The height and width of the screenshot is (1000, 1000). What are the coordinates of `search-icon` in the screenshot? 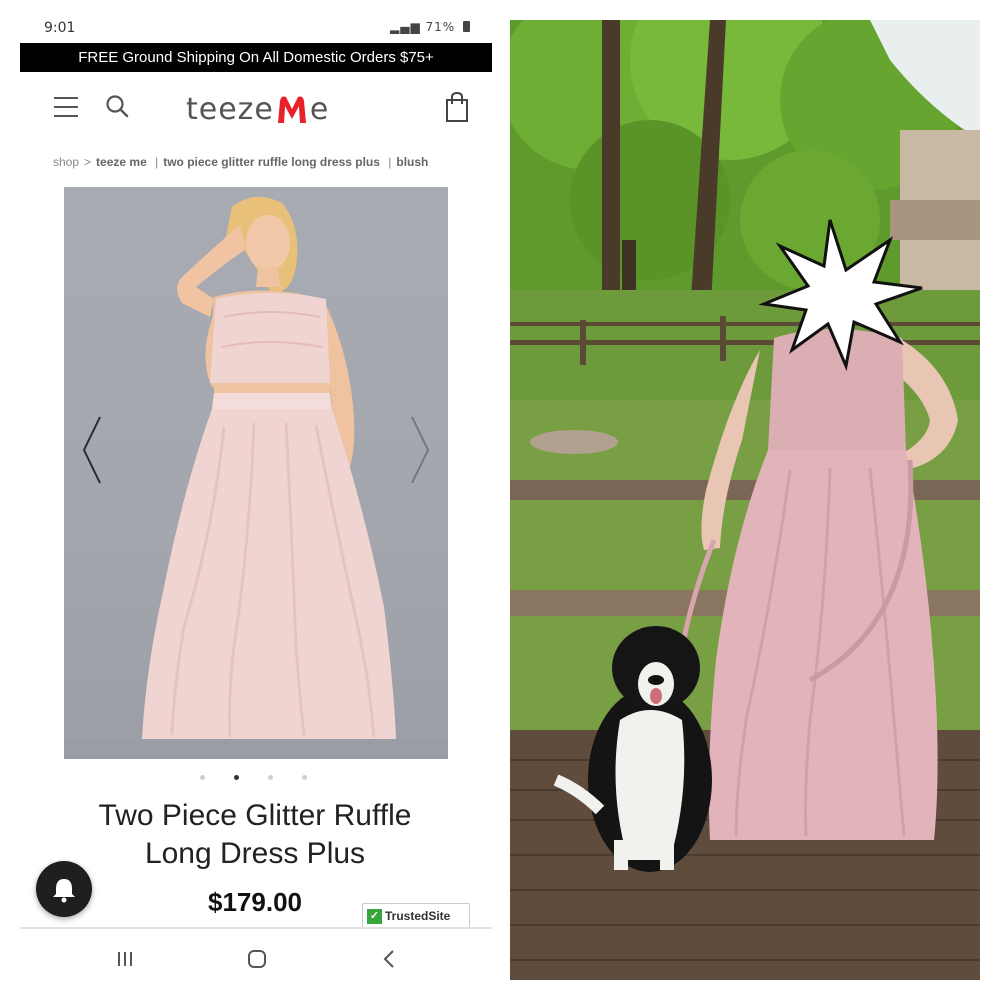 It's located at (117, 106).